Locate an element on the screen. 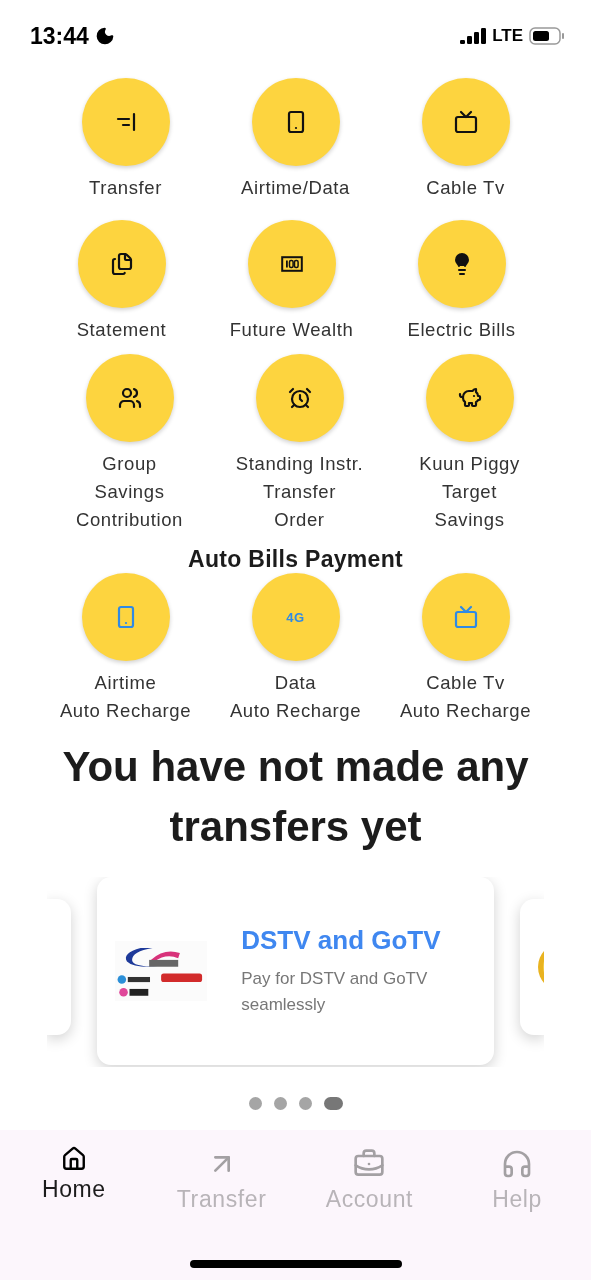 This screenshot has height=1280, width=591. nav-tab: Help is located at coordinates (517, 1180).